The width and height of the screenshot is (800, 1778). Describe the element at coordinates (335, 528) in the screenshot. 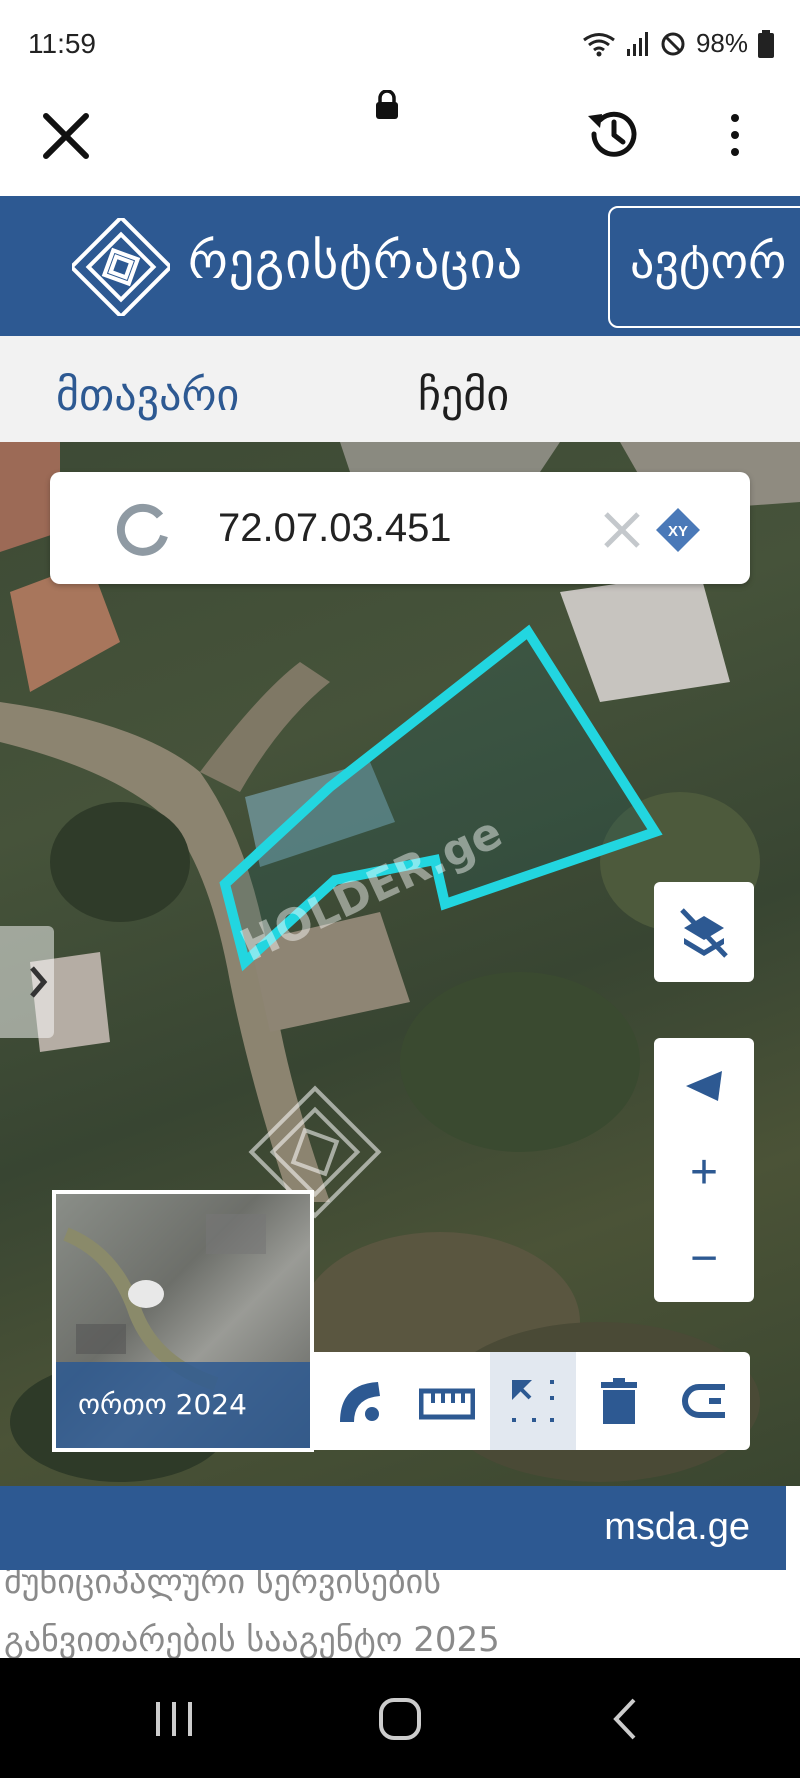

I see `search-input: 72.07.03.451` at that location.